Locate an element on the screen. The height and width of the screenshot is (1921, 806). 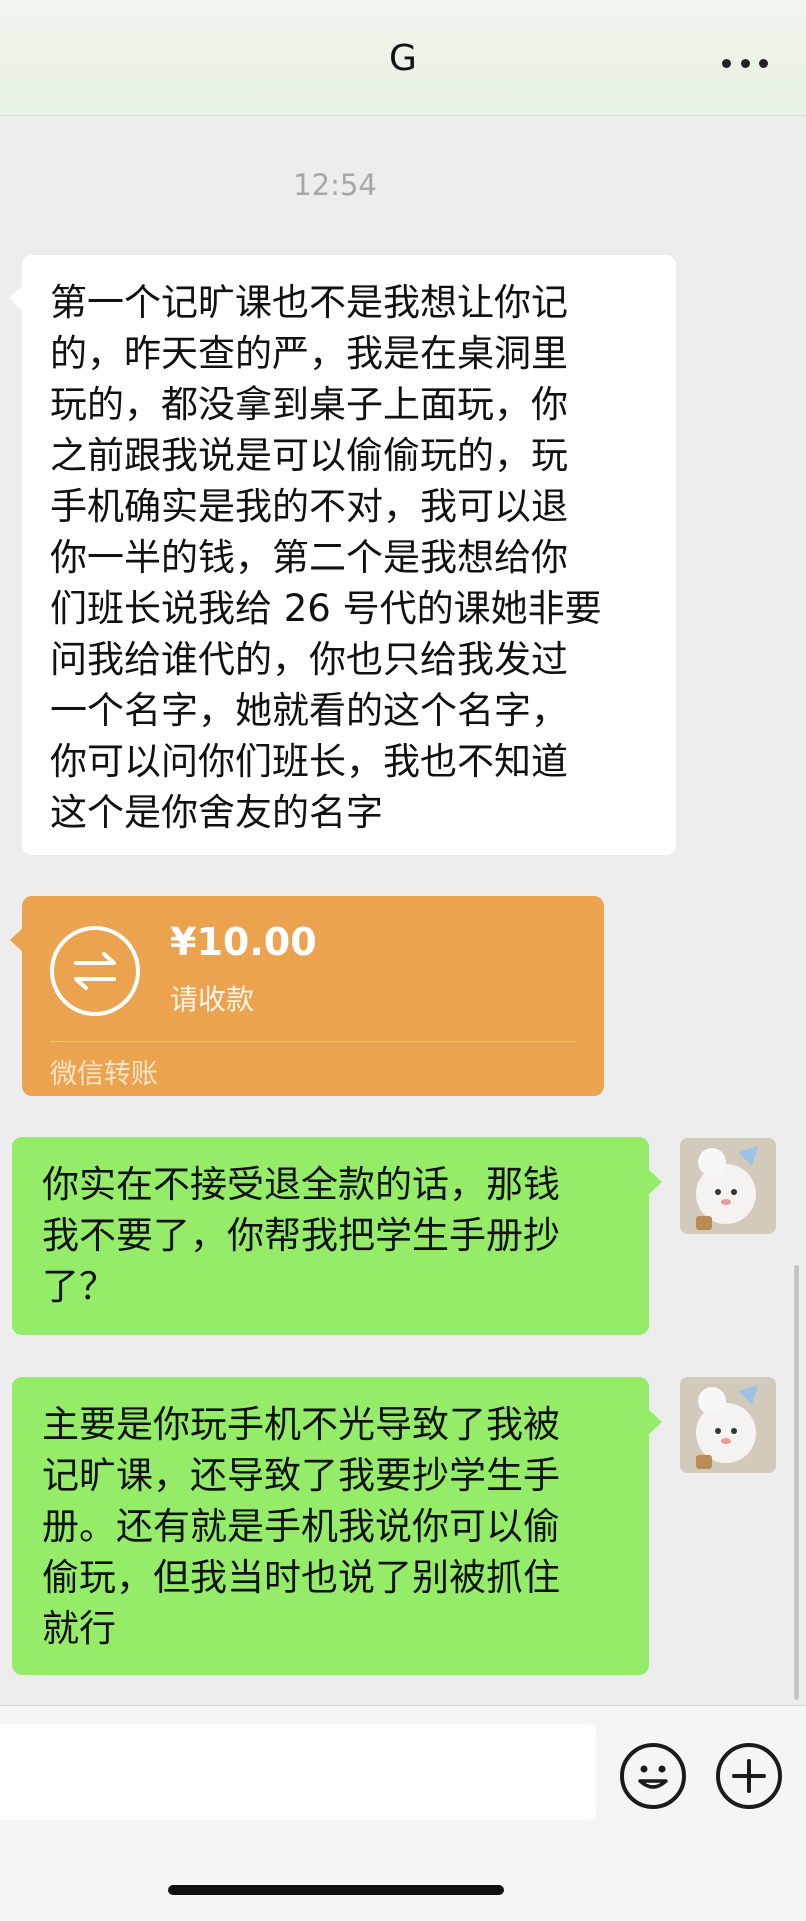
more-options-icon is located at coordinates (745, 63).